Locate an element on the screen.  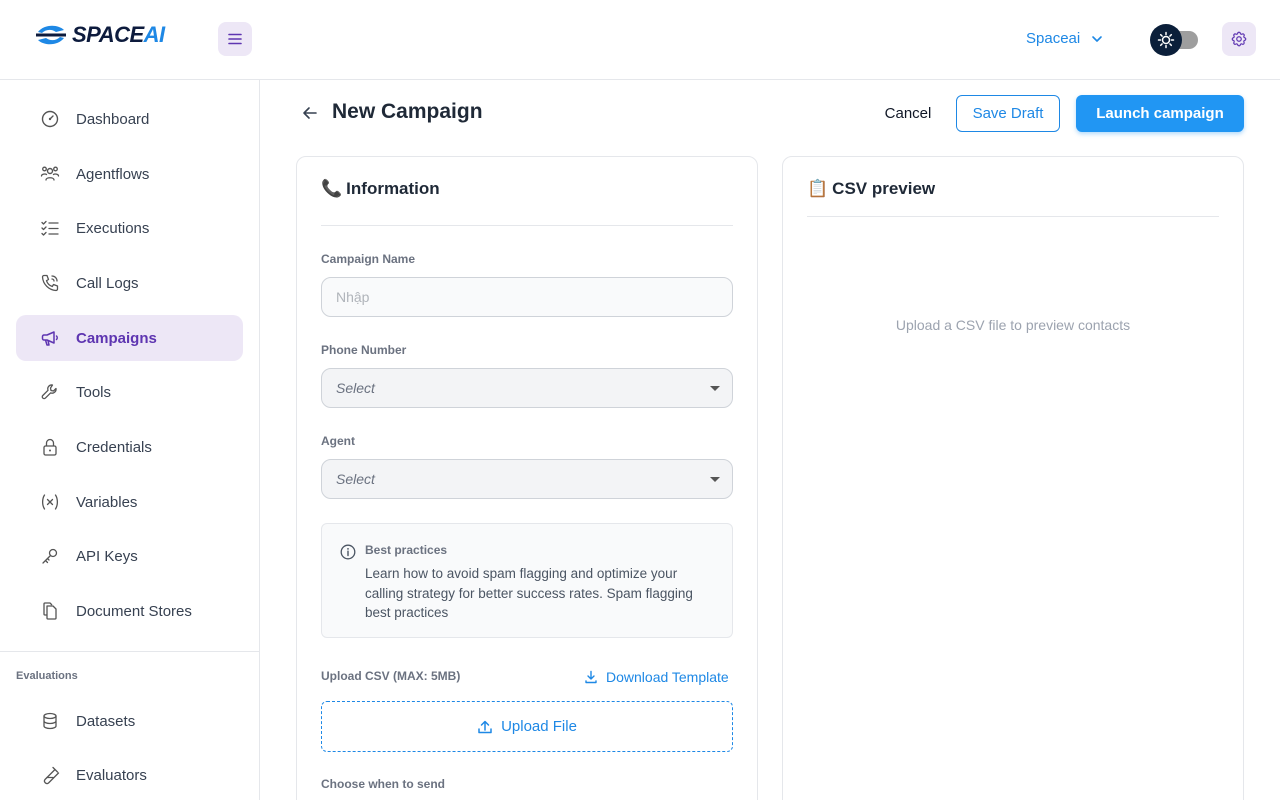
sidebar-item-variables: Variables is located at coordinates (129, 502).